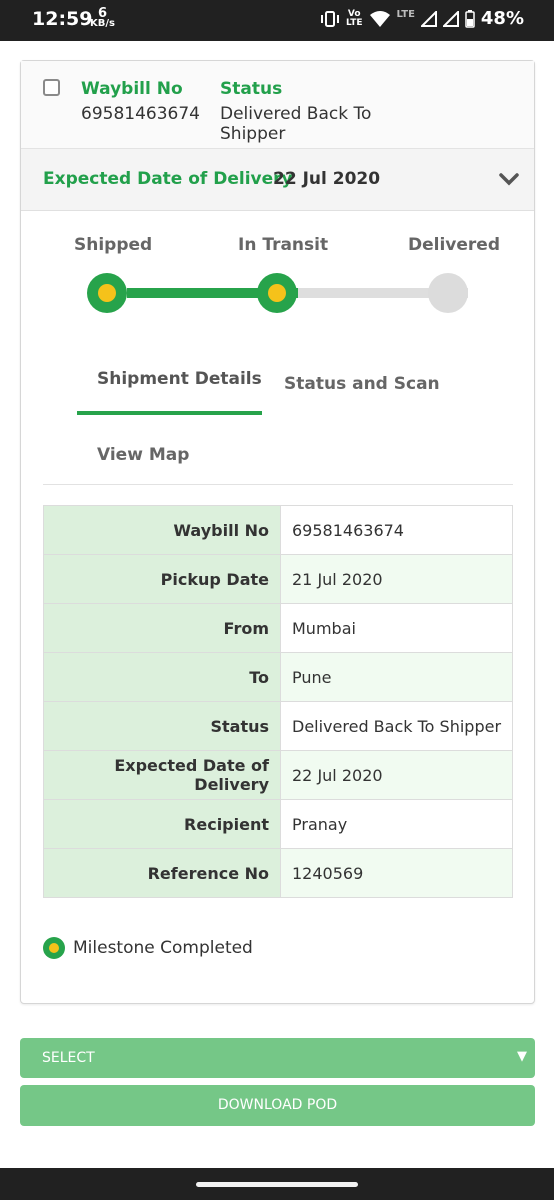 The height and width of the screenshot is (1200, 554). Describe the element at coordinates (428, 18) in the screenshot. I see `signal-icon` at that location.